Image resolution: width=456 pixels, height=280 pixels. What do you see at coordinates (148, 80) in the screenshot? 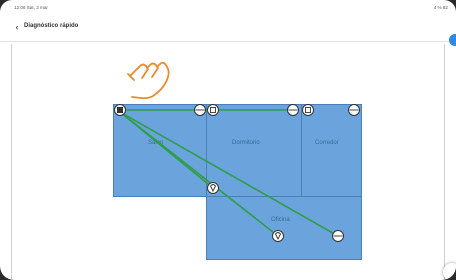
I see `tap-hand-icon` at bounding box center [148, 80].